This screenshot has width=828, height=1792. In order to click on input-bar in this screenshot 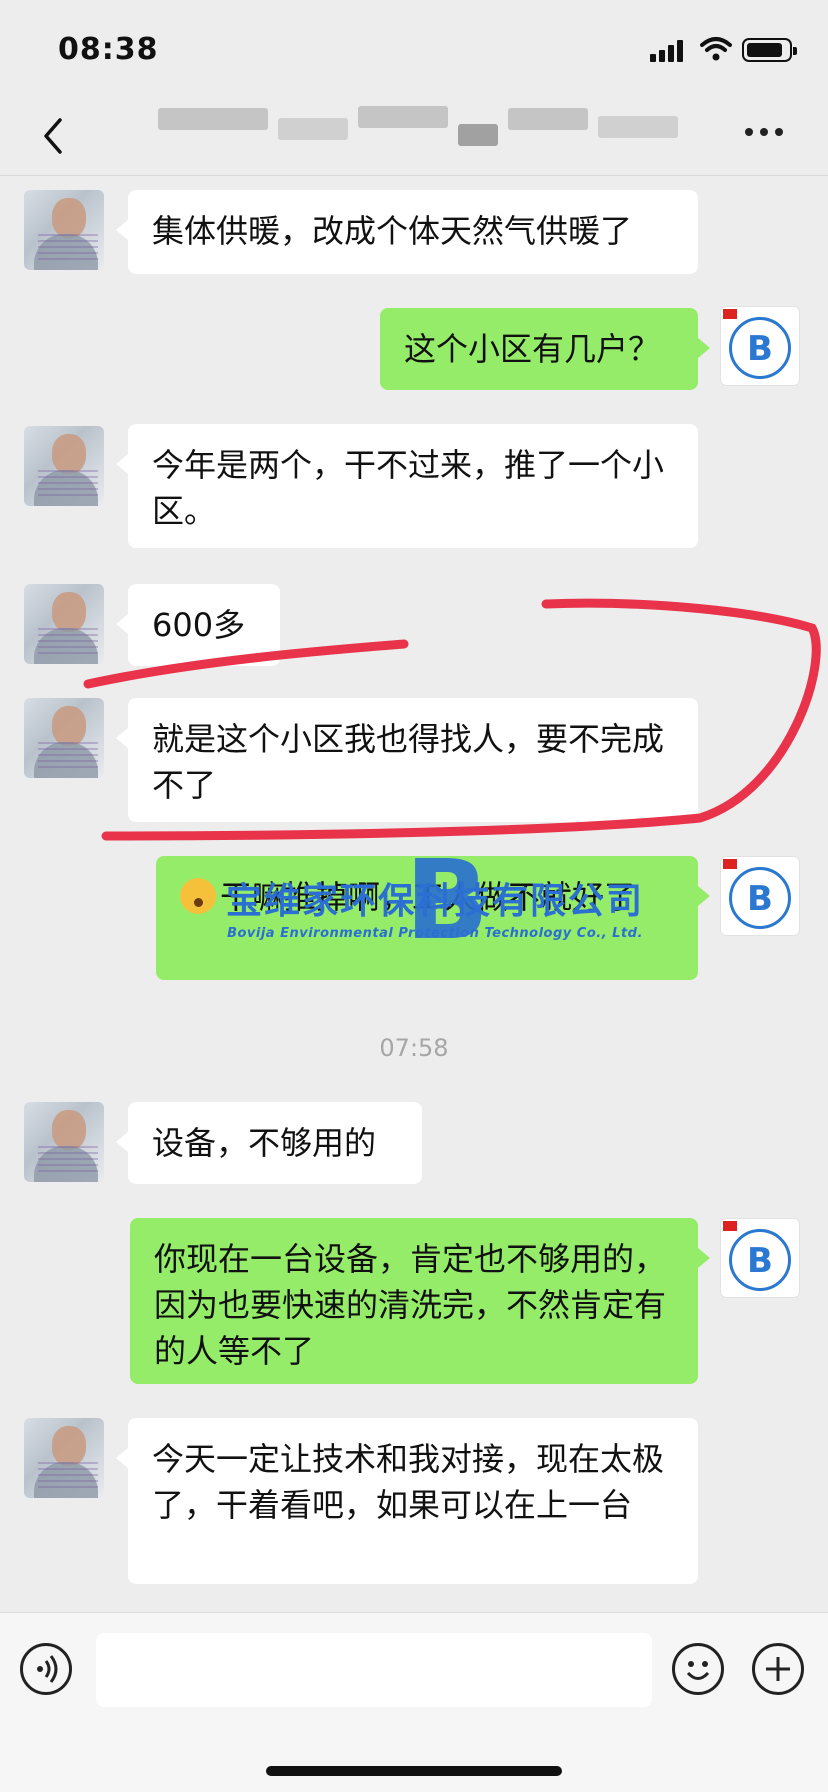, I will do `click(414, 1702)`.